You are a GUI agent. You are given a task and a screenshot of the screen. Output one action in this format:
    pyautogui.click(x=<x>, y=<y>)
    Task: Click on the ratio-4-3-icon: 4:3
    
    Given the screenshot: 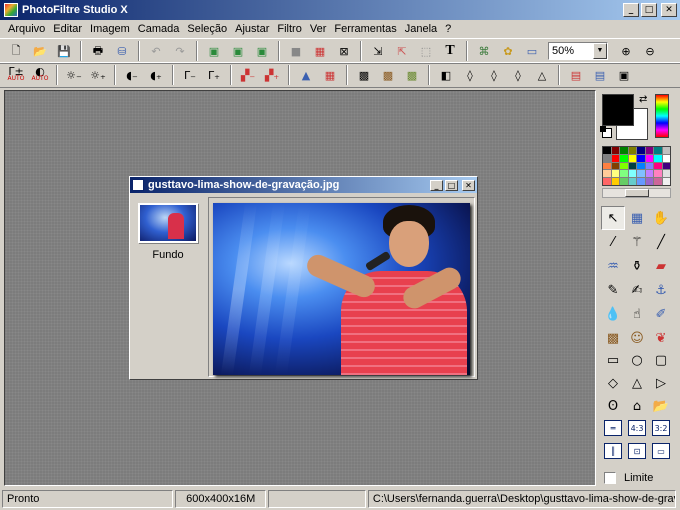 What is the action you would take?
    pyautogui.click(x=637, y=428)
    